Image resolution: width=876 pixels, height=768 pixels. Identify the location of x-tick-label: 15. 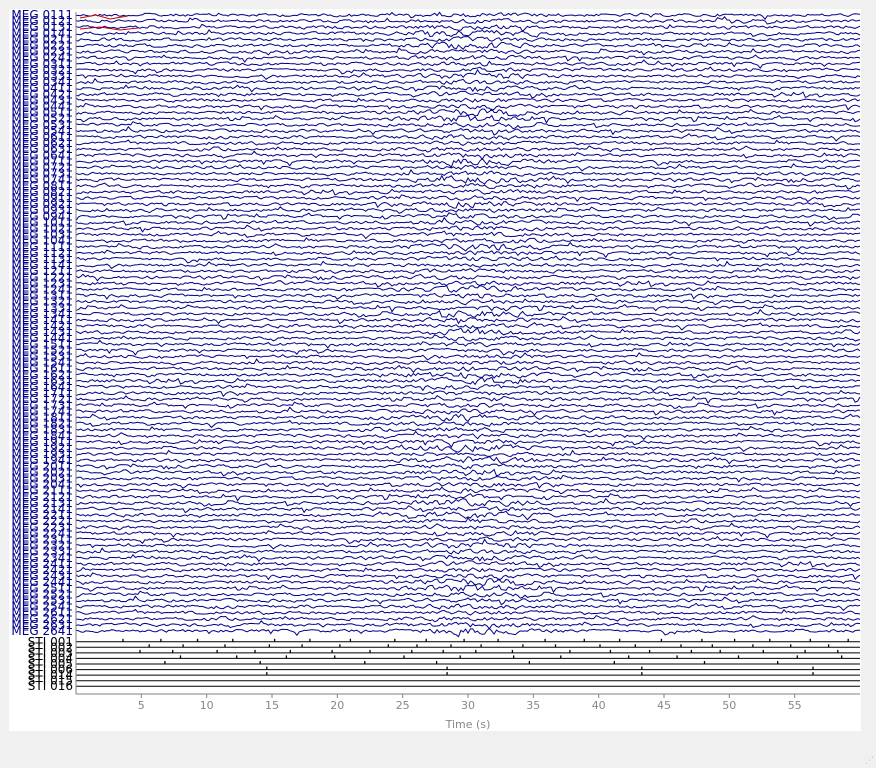
(272, 705).